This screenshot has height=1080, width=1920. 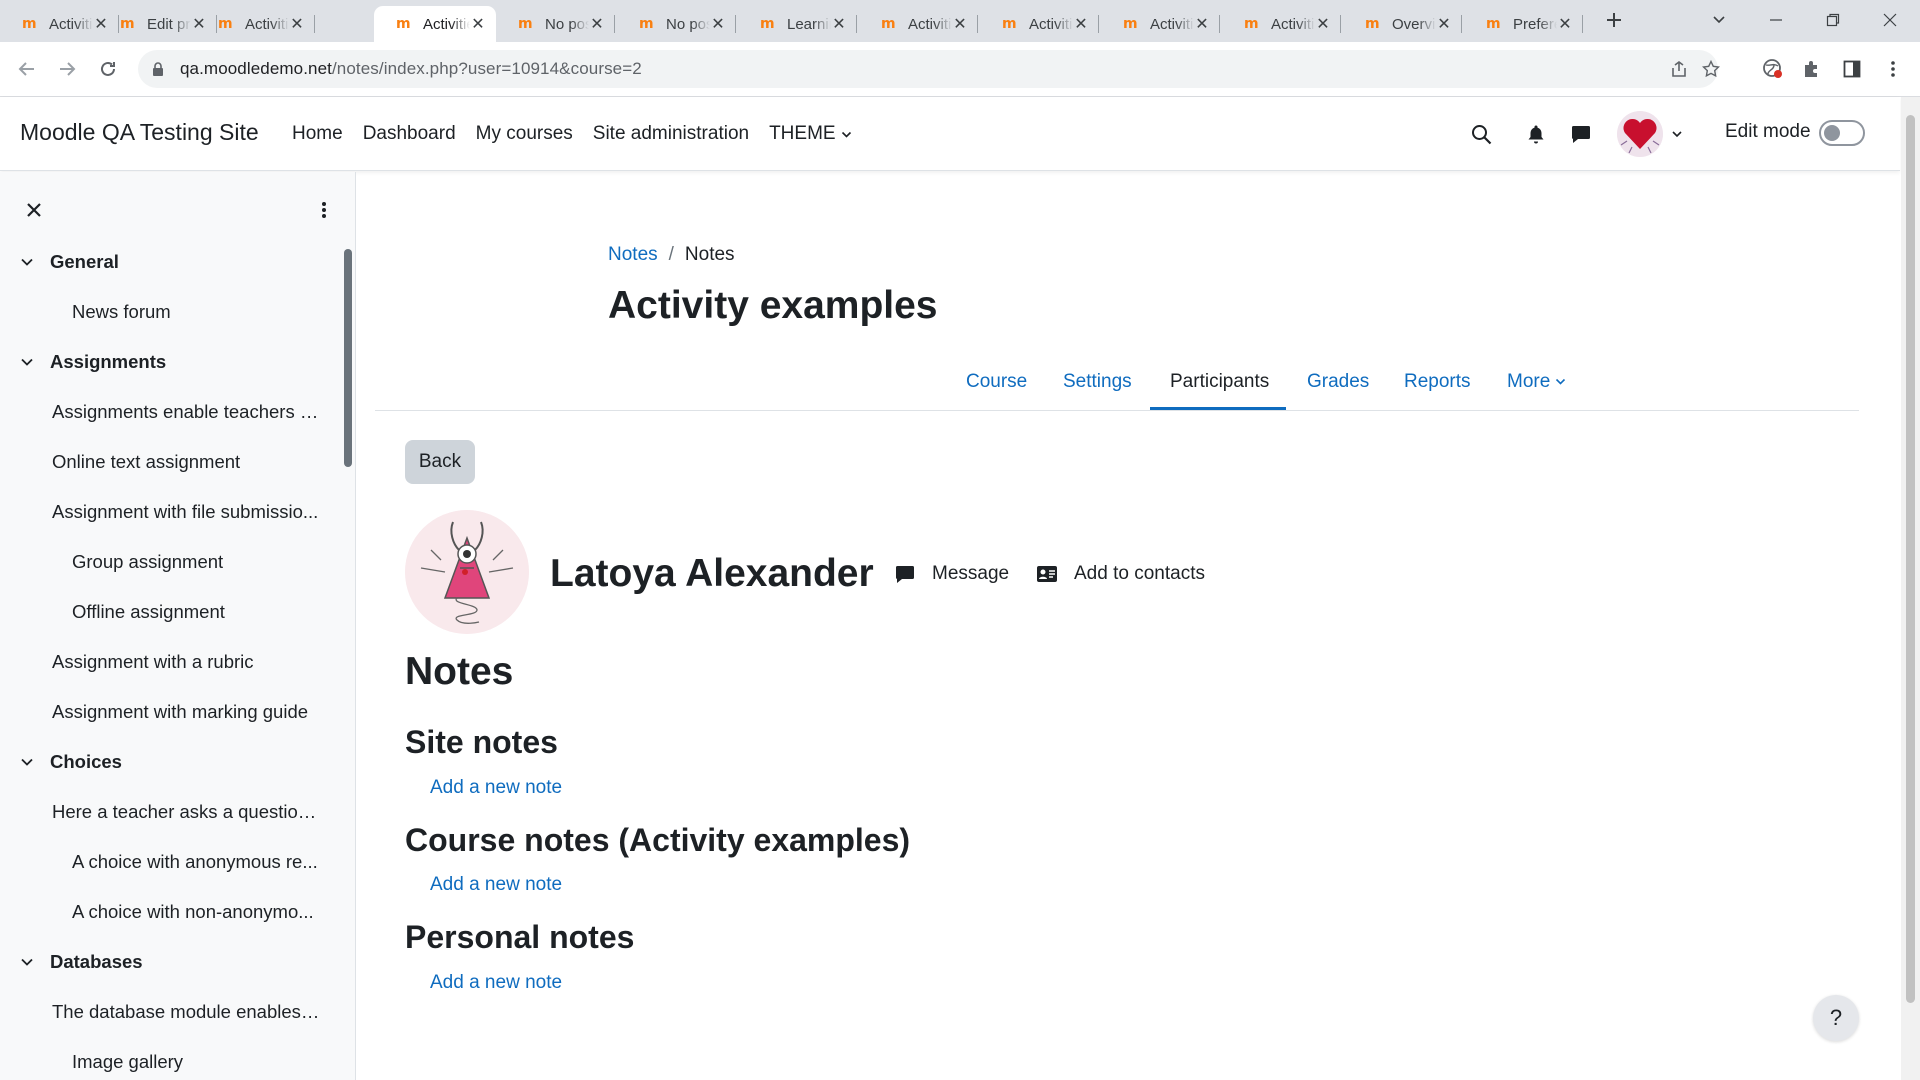 I want to click on close-window-button, so click(x=1890, y=20).